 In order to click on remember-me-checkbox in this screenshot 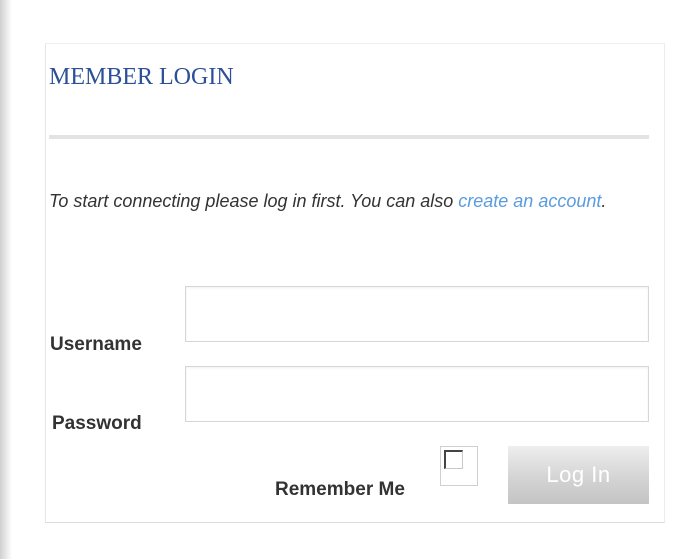, I will do `click(459, 466)`.